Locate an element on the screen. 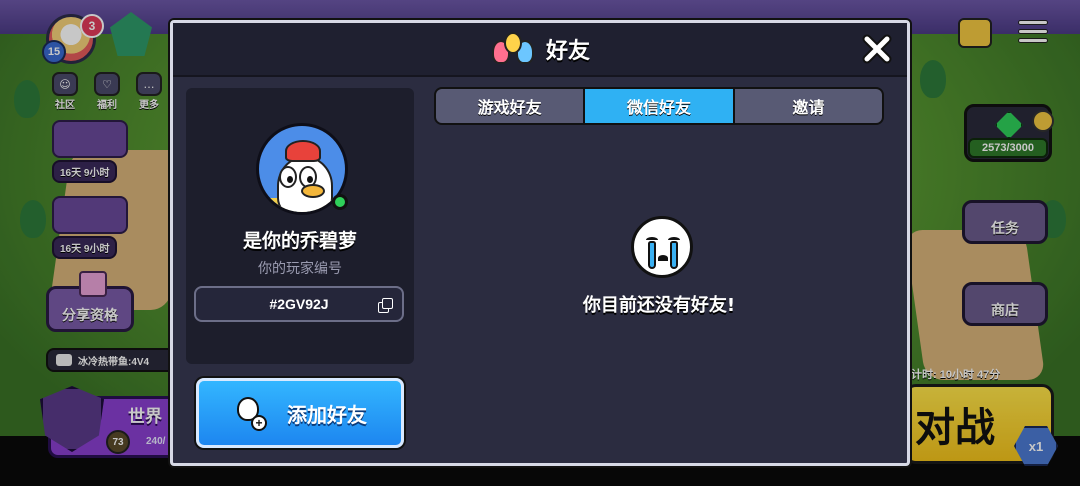  add-friend-button: + 添加好友 is located at coordinates (300, 413).